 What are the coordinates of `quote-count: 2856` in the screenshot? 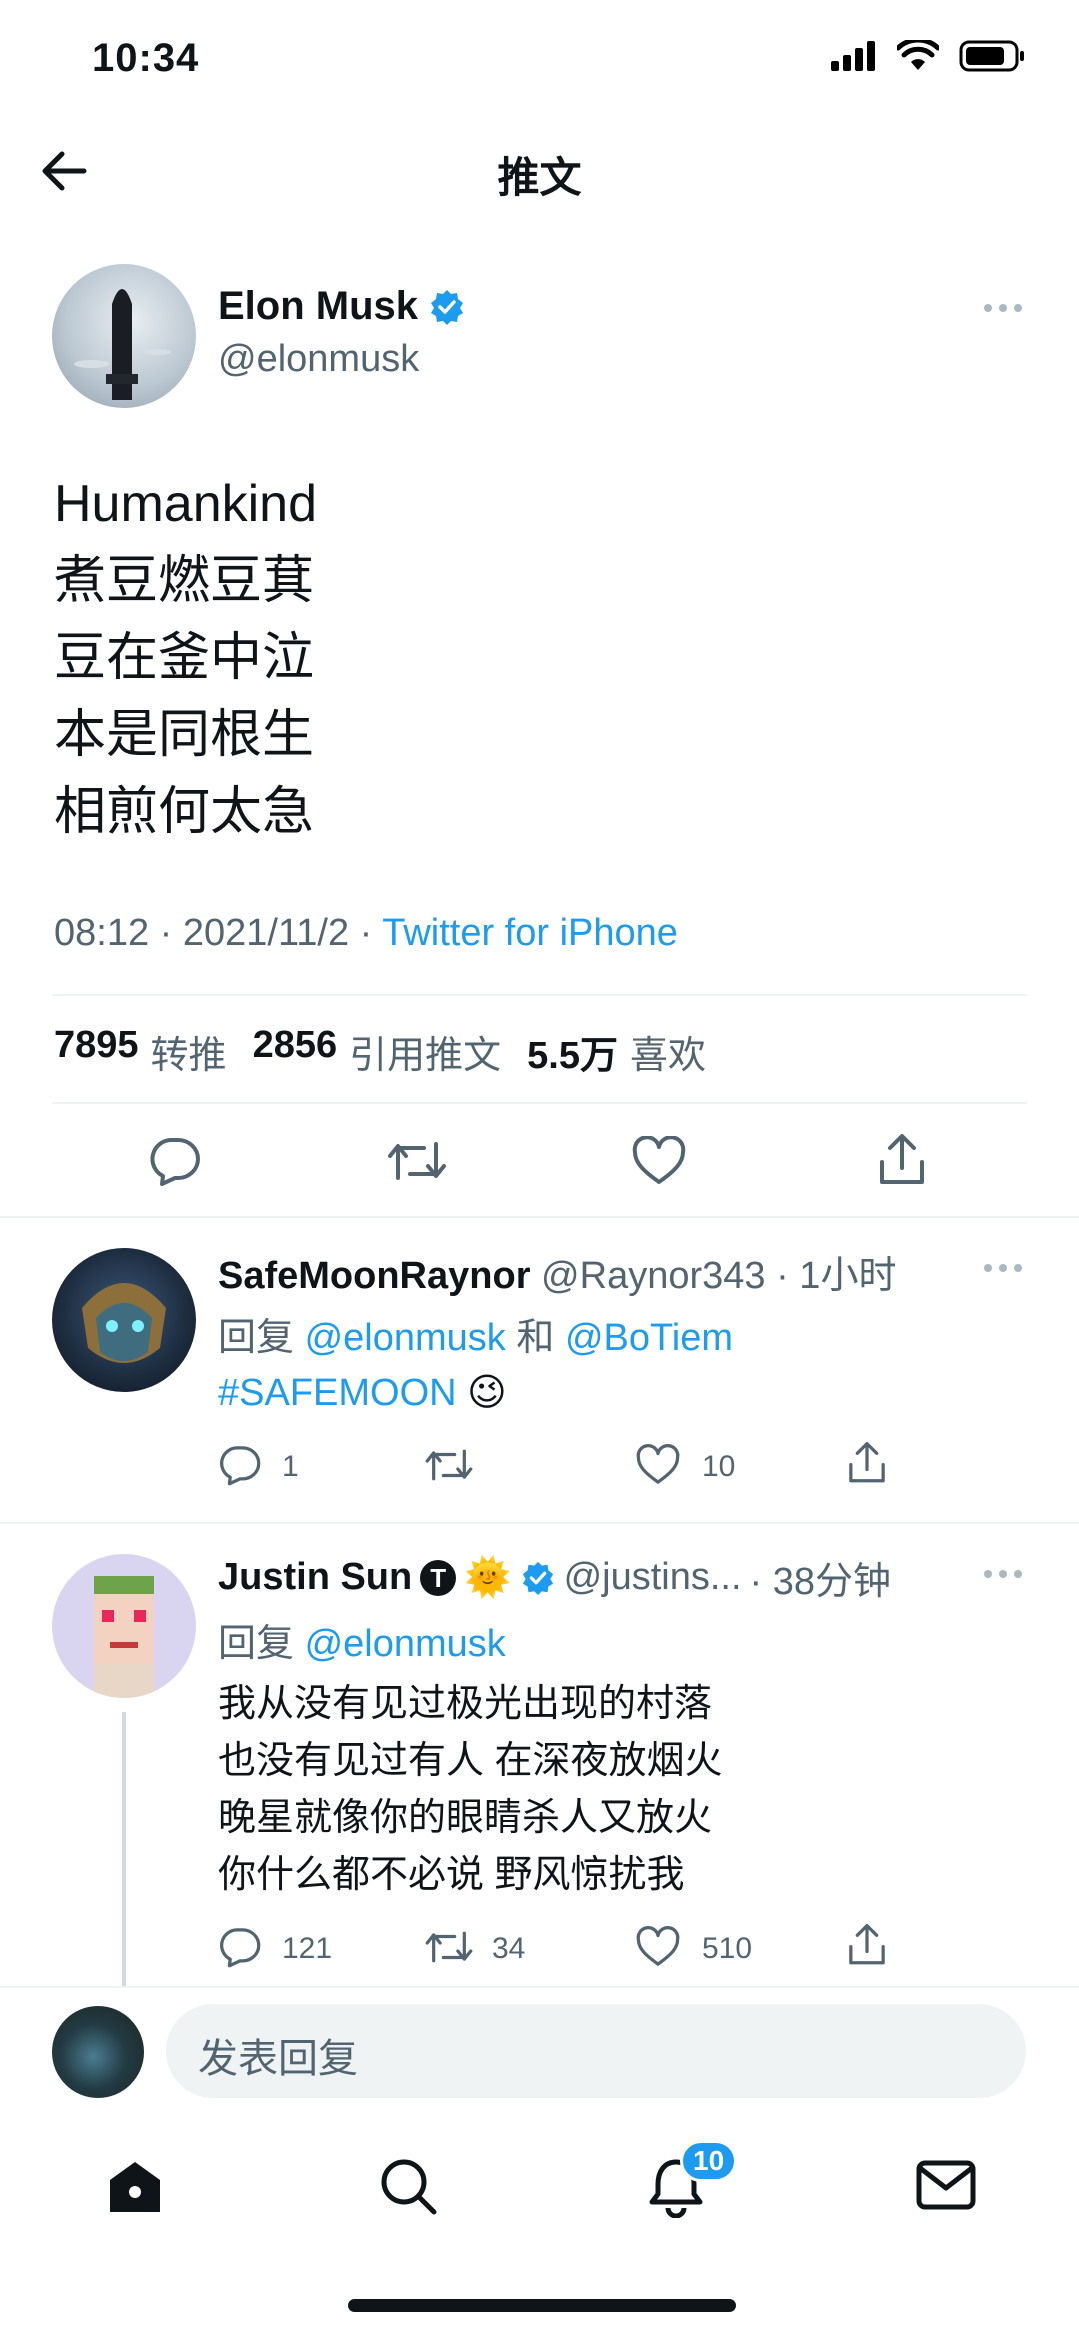 It's located at (295, 1051).